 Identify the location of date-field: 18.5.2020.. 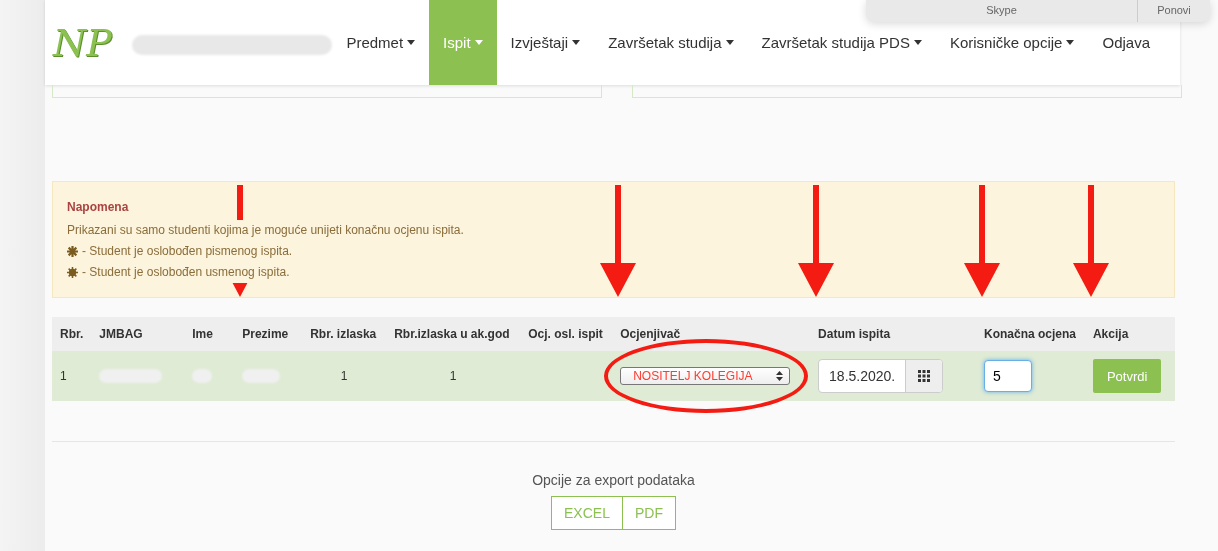
(881, 376).